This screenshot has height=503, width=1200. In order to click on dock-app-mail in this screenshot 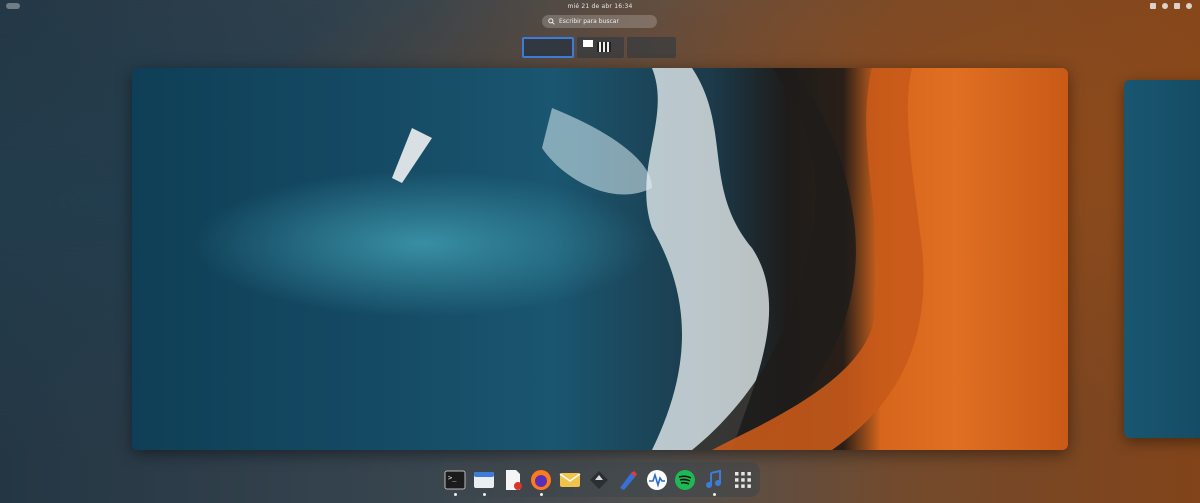, I will do `click(570, 479)`.